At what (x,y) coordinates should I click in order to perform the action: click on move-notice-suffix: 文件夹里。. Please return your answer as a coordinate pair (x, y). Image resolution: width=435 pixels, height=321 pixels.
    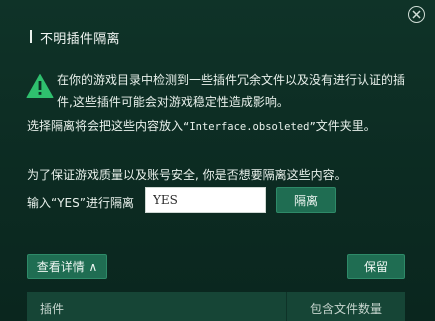
    Looking at the image, I should click on (345, 126).